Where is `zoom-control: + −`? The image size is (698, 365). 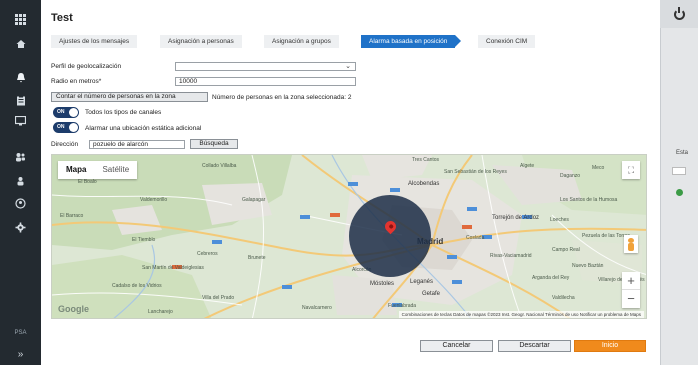 zoom-control: + − is located at coordinates (631, 290).